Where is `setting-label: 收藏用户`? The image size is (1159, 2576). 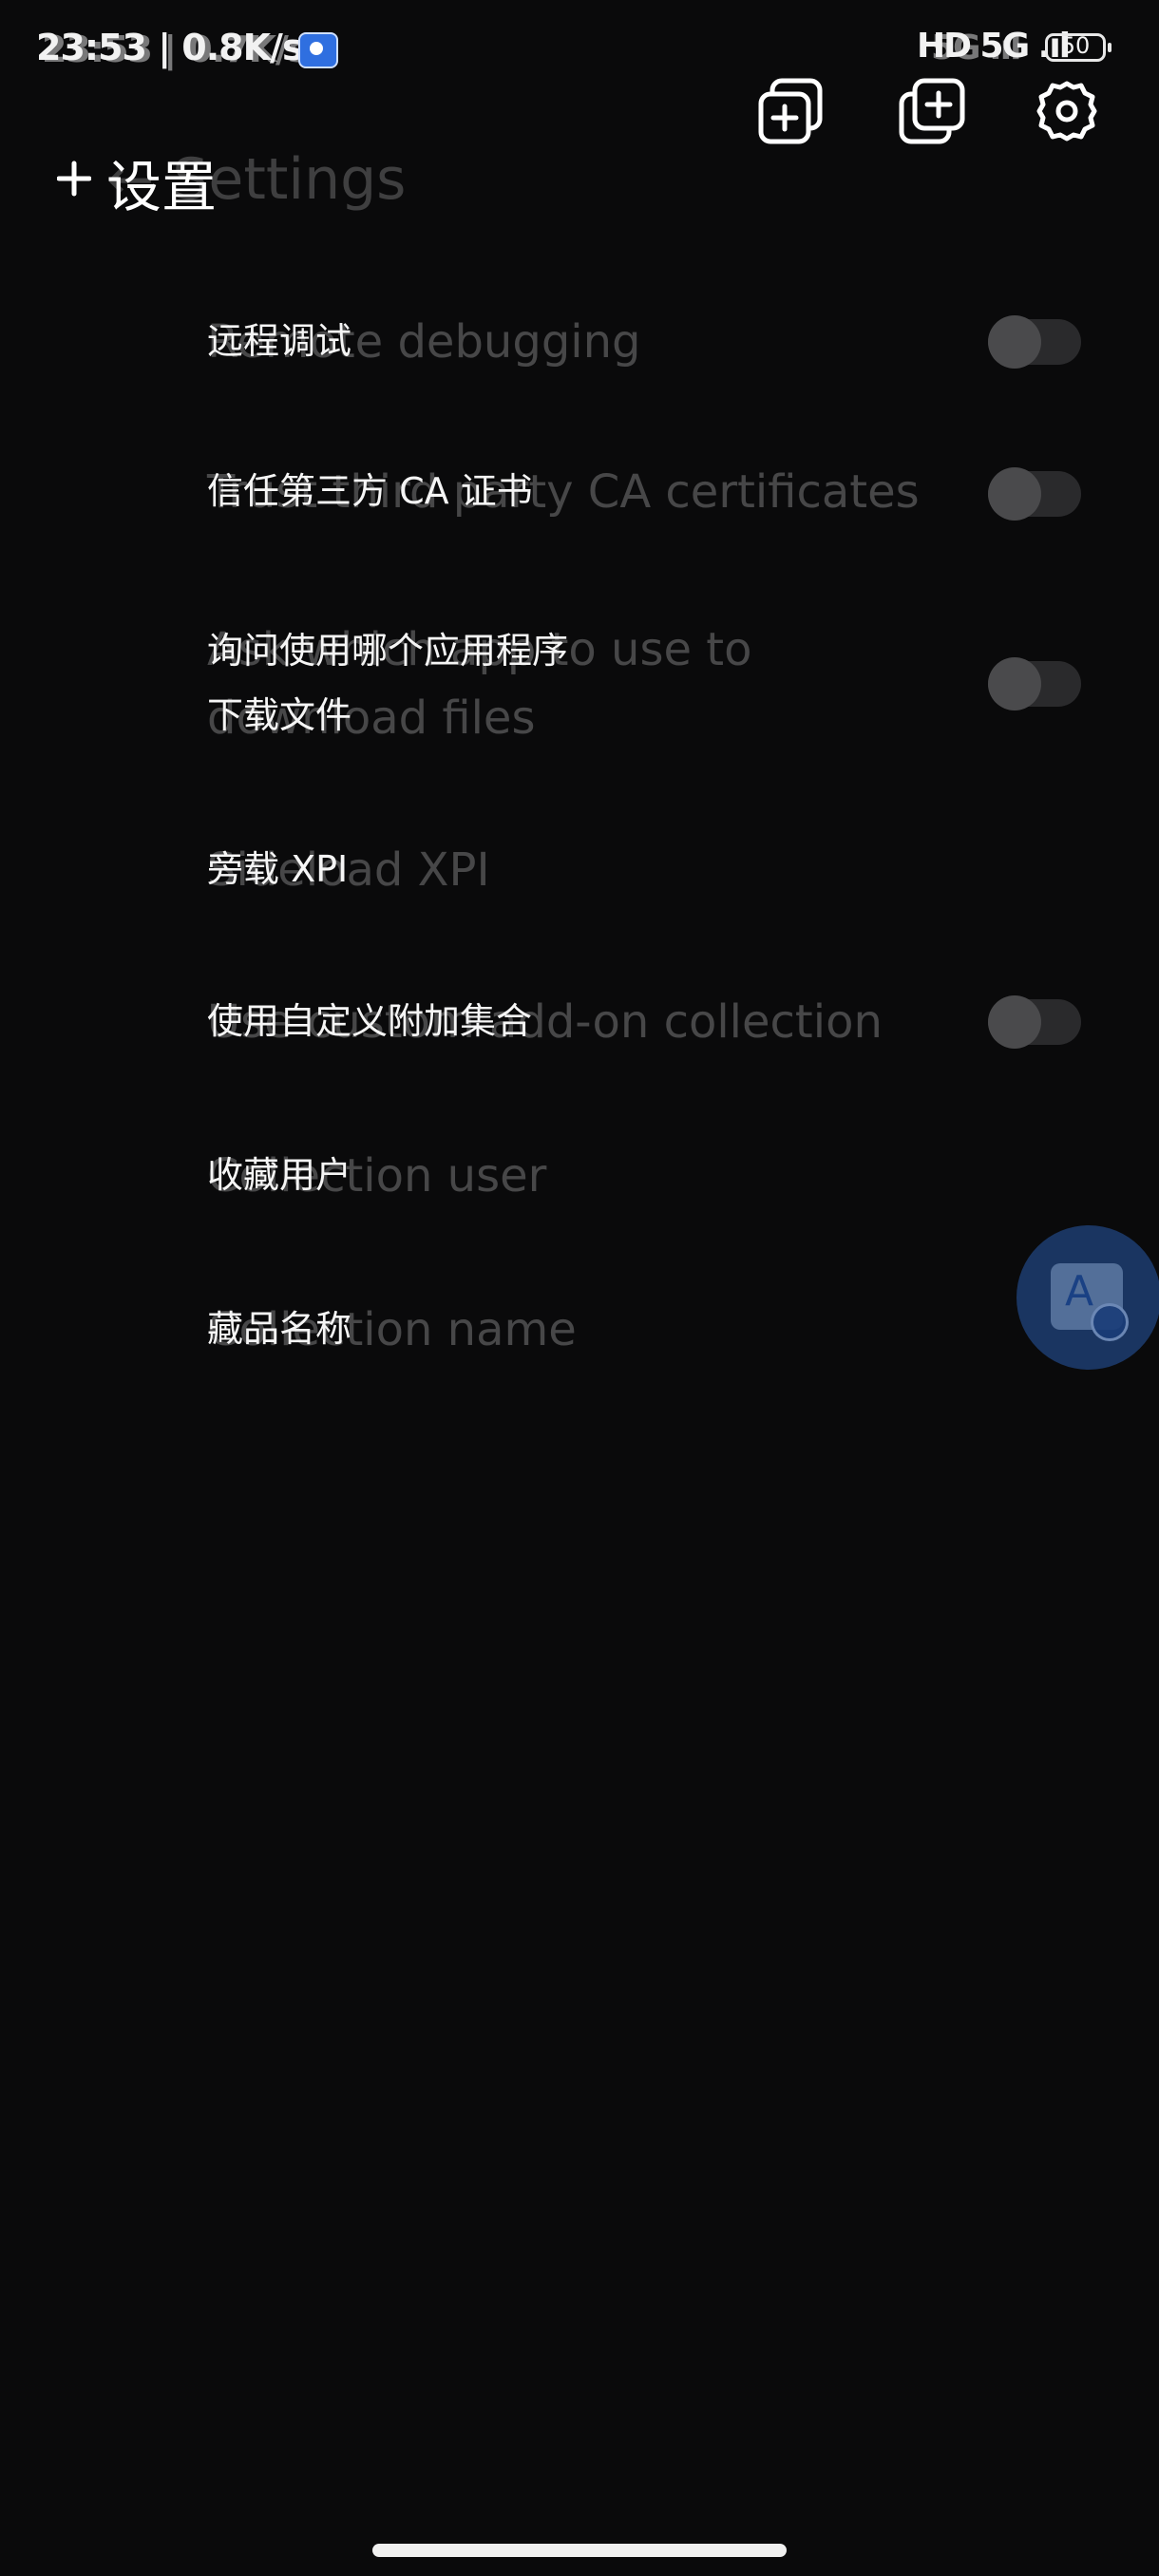 setting-label: 收藏用户 is located at coordinates (279, 1175).